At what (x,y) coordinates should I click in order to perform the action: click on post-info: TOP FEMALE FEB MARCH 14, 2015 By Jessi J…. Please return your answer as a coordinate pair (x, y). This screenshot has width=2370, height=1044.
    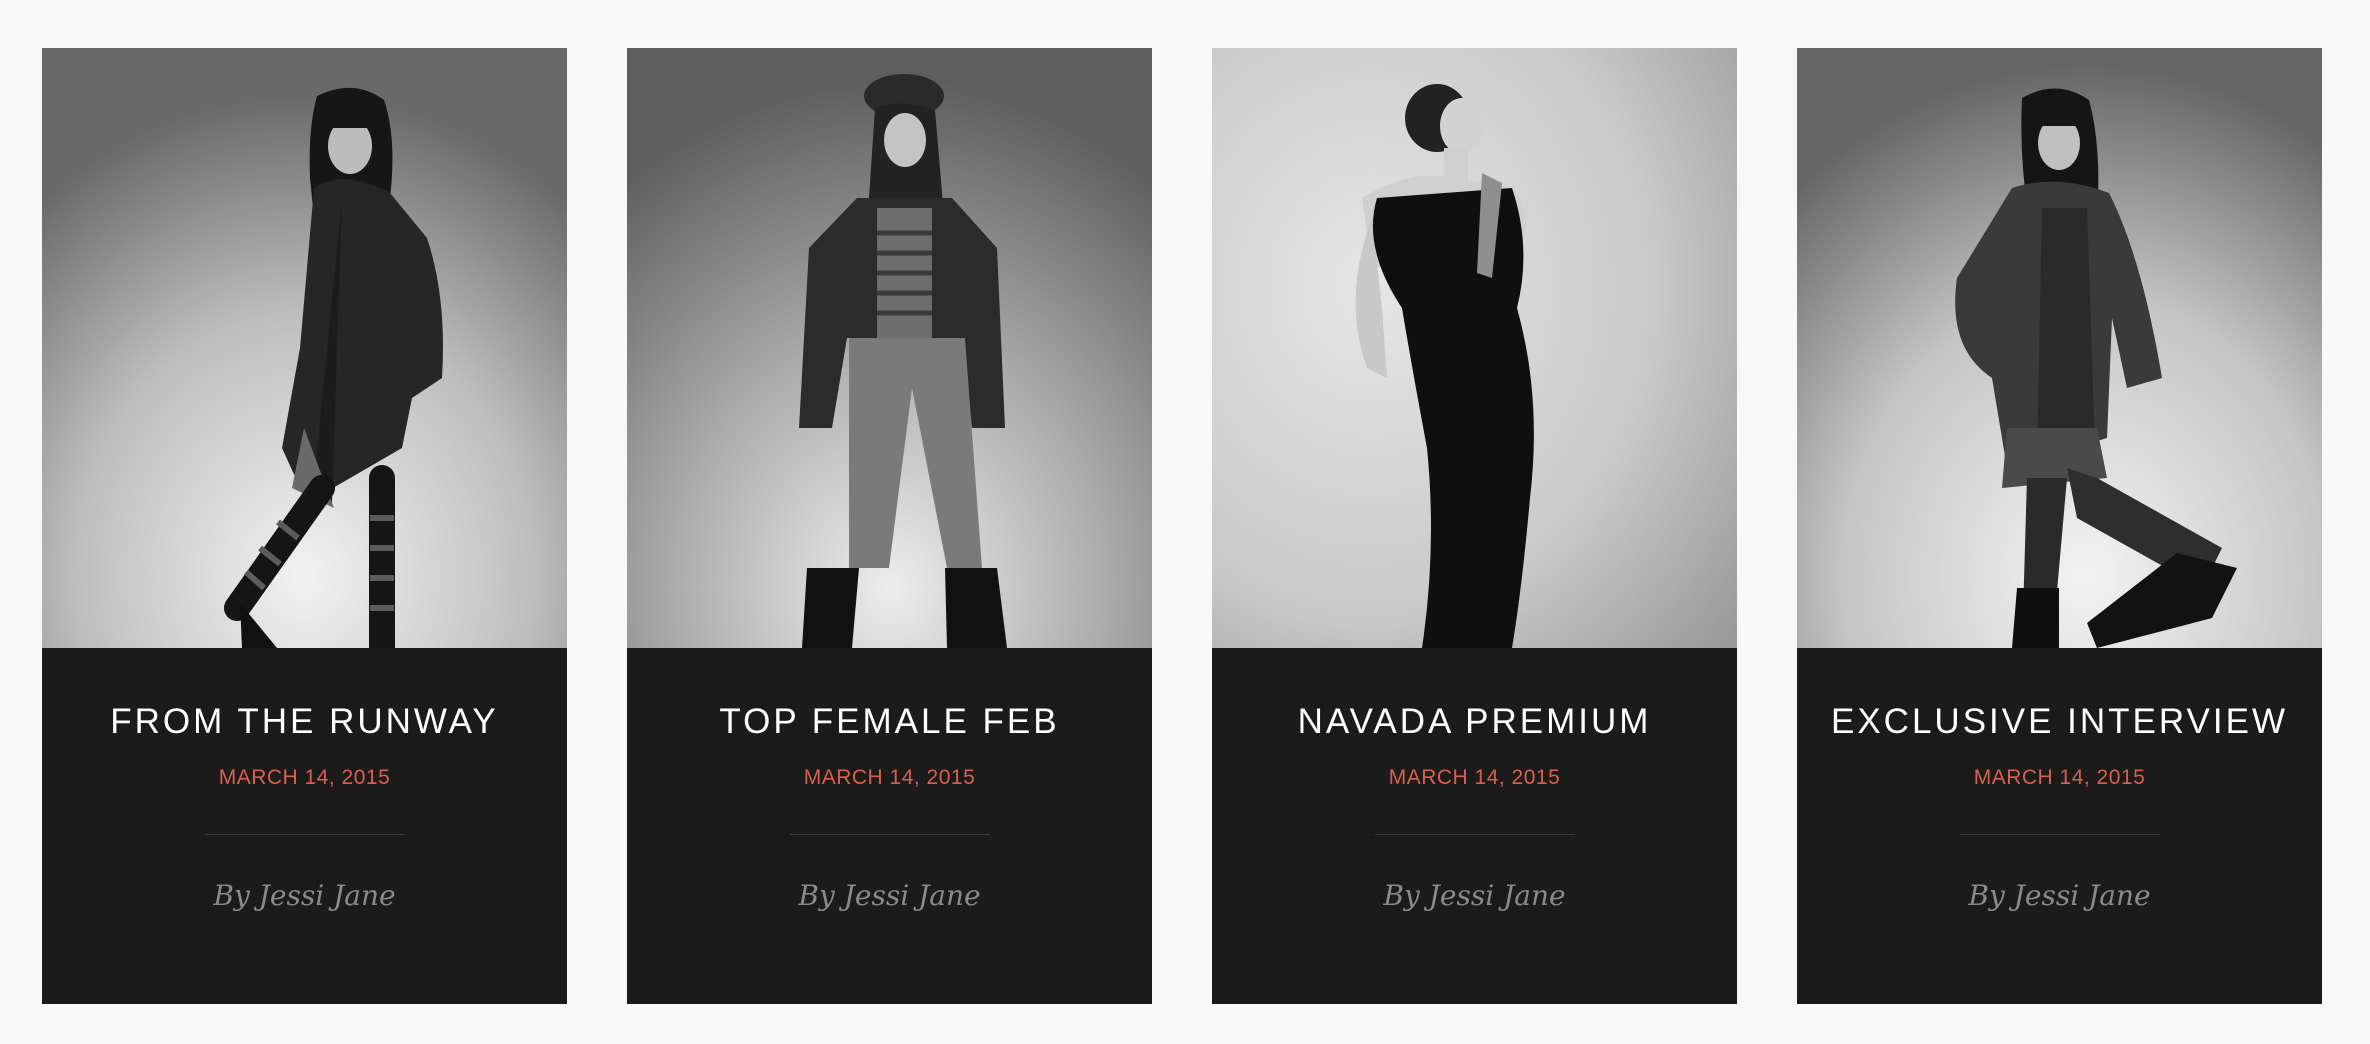
    Looking at the image, I should click on (889, 826).